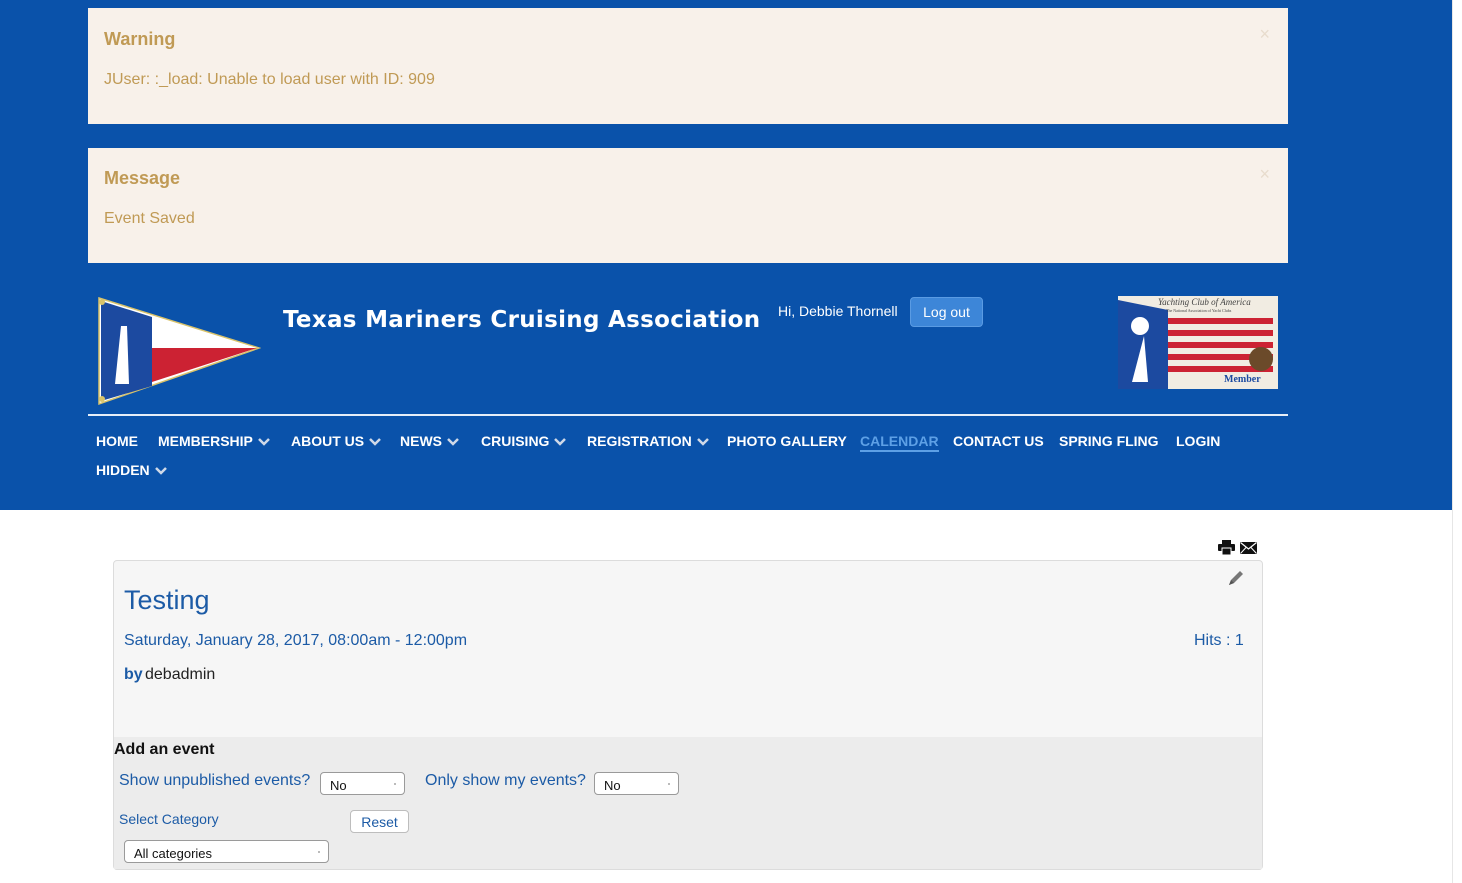 This screenshot has height=883, width=1462. I want to click on category-select: All categories, so click(226, 851).